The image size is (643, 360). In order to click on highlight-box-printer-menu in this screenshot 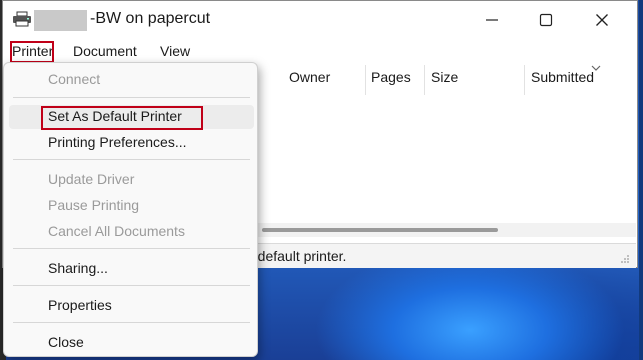, I will do `click(32, 52)`.